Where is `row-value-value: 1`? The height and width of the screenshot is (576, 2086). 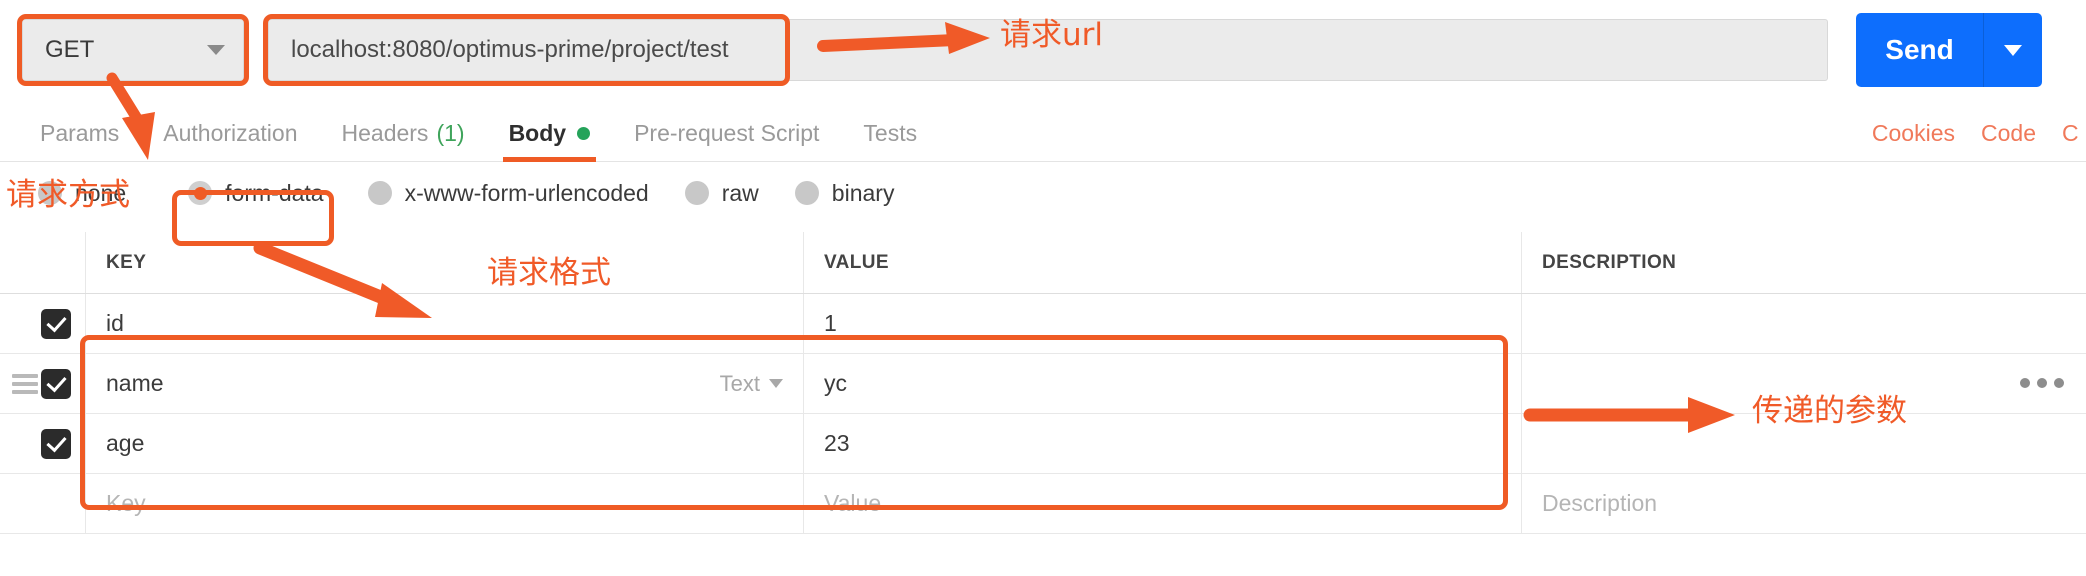
row-value-value: 1 is located at coordinates (830, 323).